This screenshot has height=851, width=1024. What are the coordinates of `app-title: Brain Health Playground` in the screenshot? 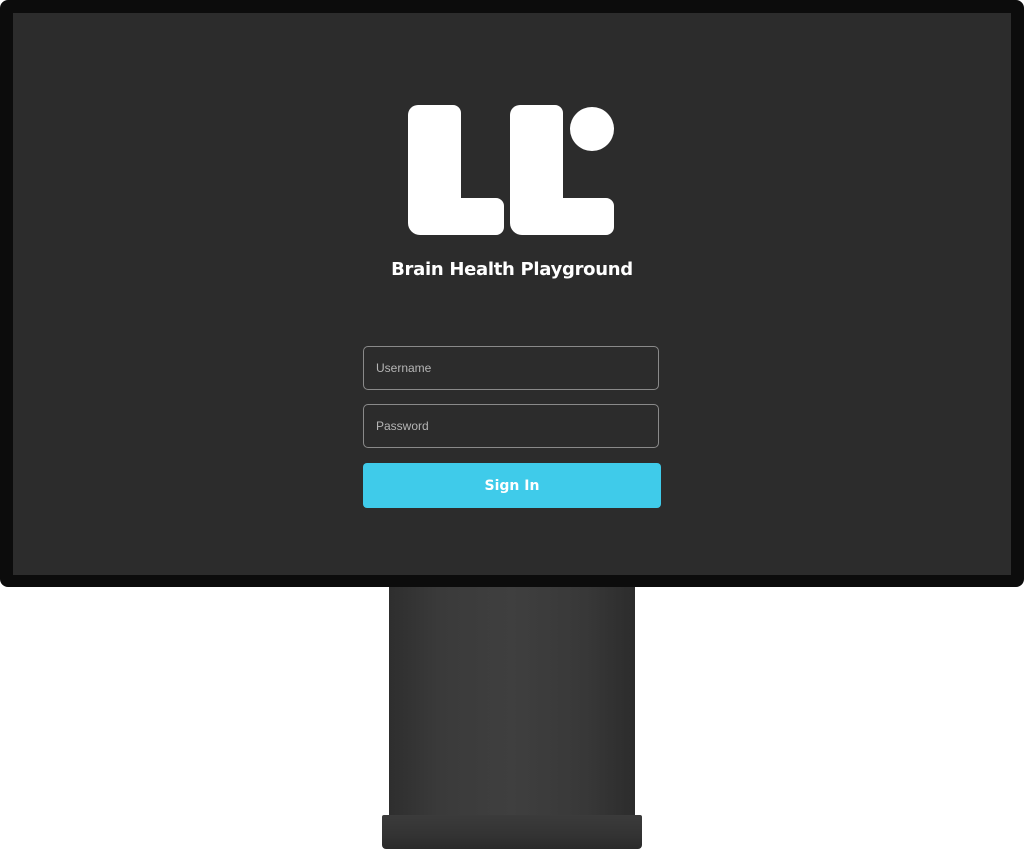 It's located at (512, 269).